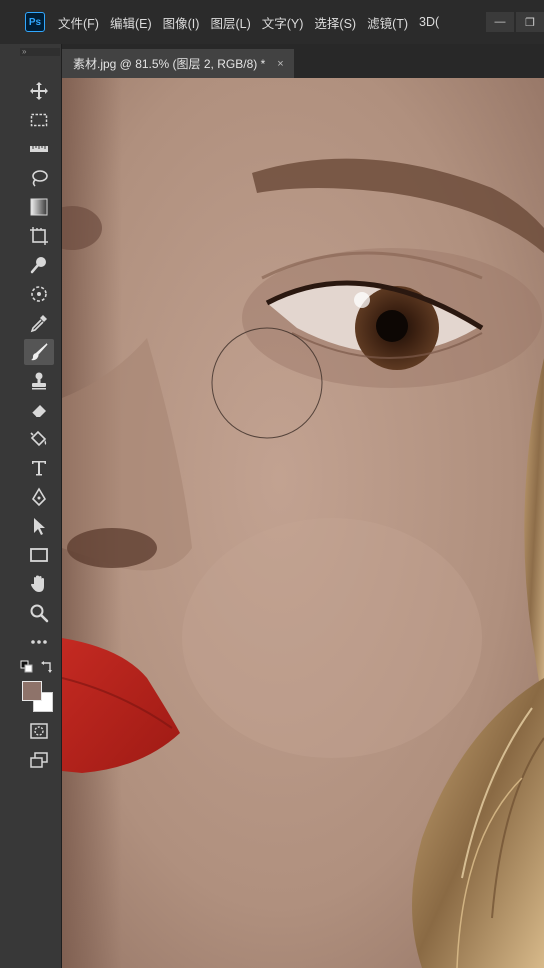  I want to click on rectangle-icon, so click(39, 555).